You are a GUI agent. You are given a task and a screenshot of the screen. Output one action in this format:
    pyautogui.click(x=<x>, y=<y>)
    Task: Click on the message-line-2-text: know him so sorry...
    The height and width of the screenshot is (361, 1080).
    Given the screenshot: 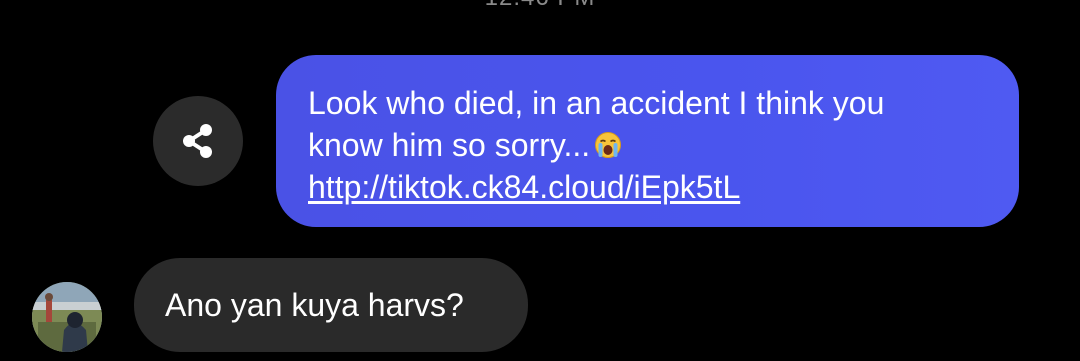 What is the action you would take?
    pyautogui.click(x=449, y=145)
    